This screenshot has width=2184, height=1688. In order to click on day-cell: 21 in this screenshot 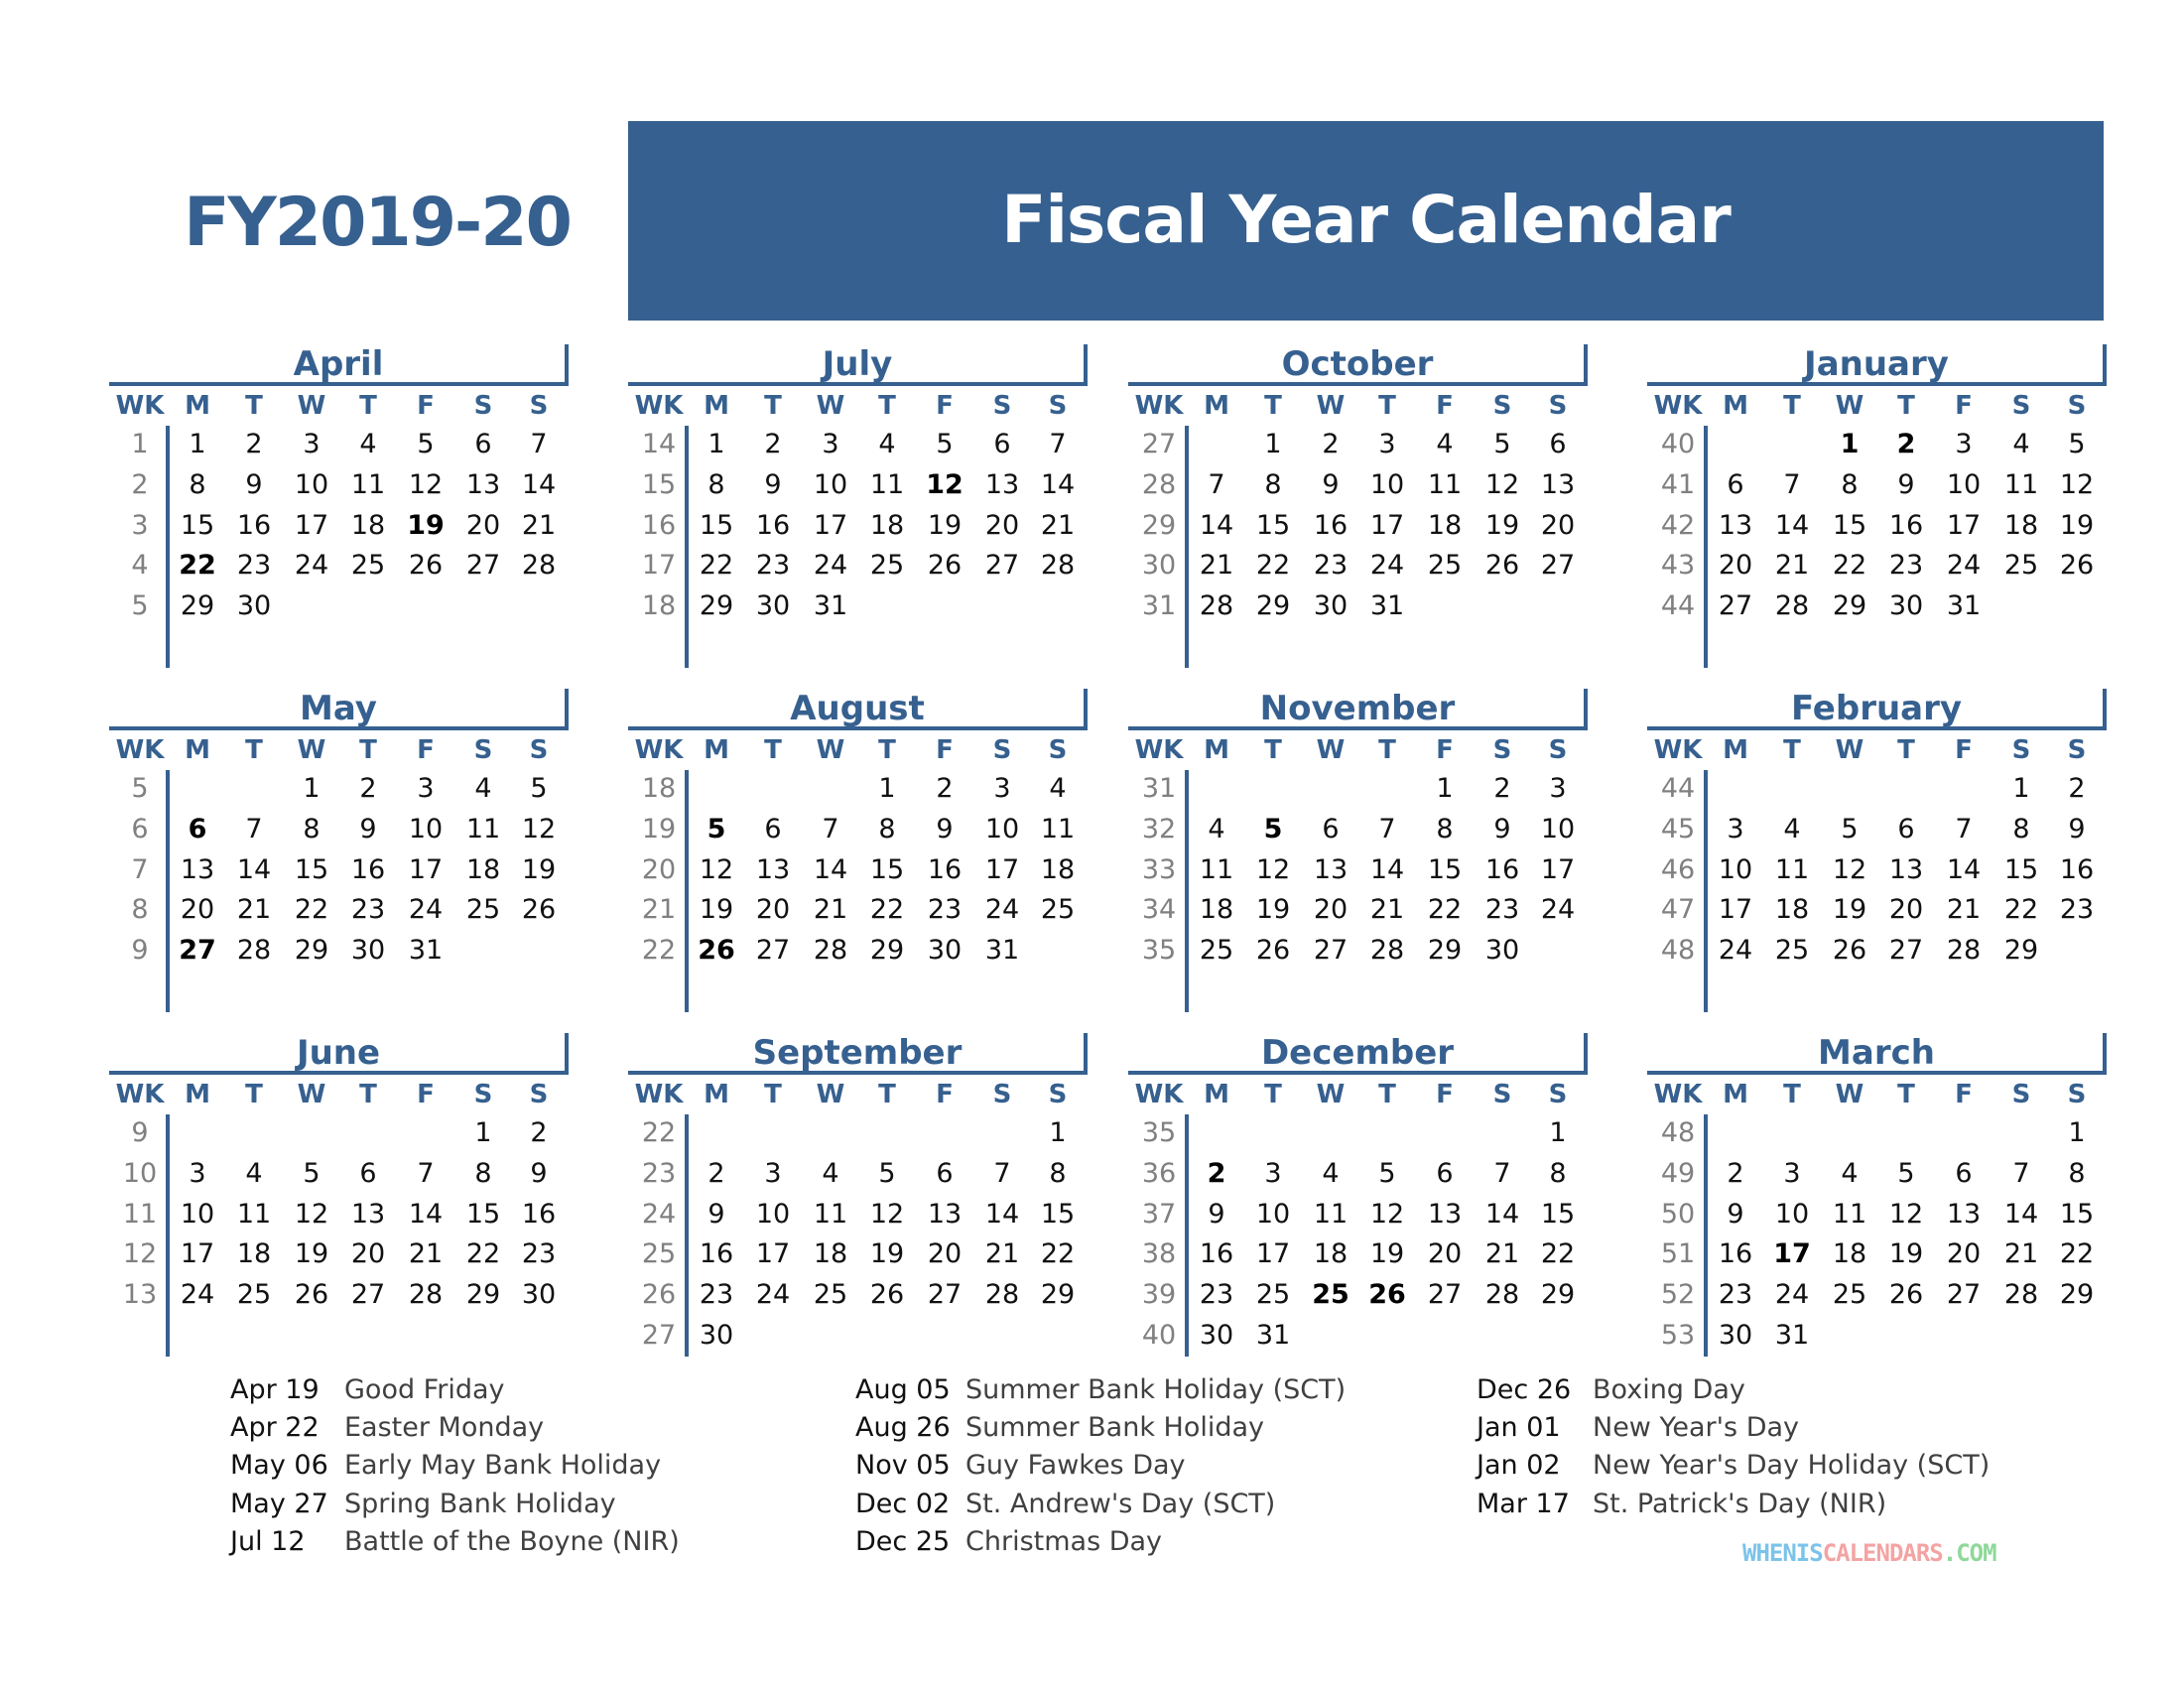, I will do `click(539, 526)`.